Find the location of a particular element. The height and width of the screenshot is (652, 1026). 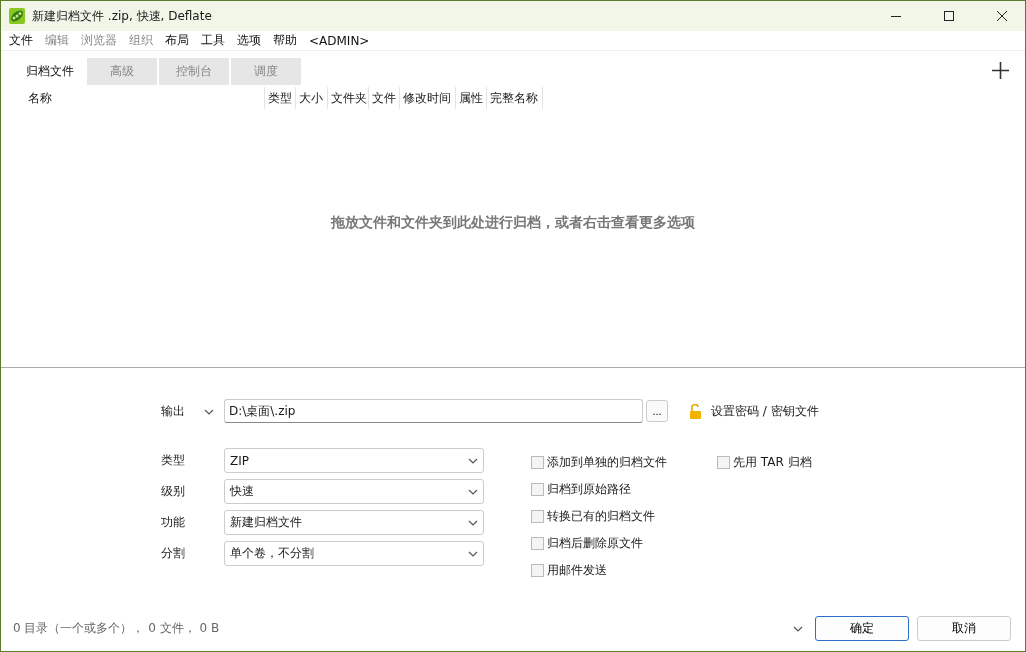

menu-item: 布局 is located at coordinates (177, 40).